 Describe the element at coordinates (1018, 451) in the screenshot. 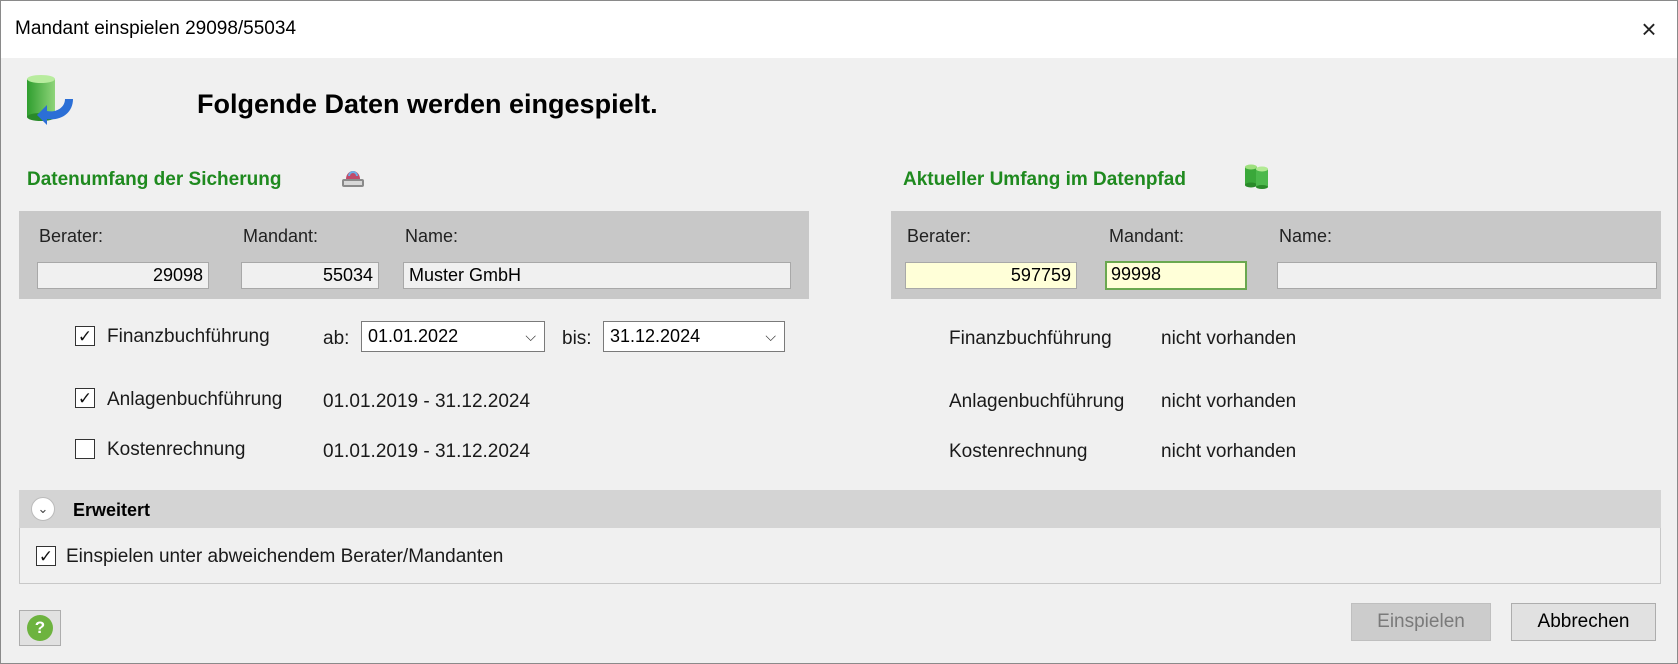

I see `kosten-current-label: Kostenrechnung` at that location.